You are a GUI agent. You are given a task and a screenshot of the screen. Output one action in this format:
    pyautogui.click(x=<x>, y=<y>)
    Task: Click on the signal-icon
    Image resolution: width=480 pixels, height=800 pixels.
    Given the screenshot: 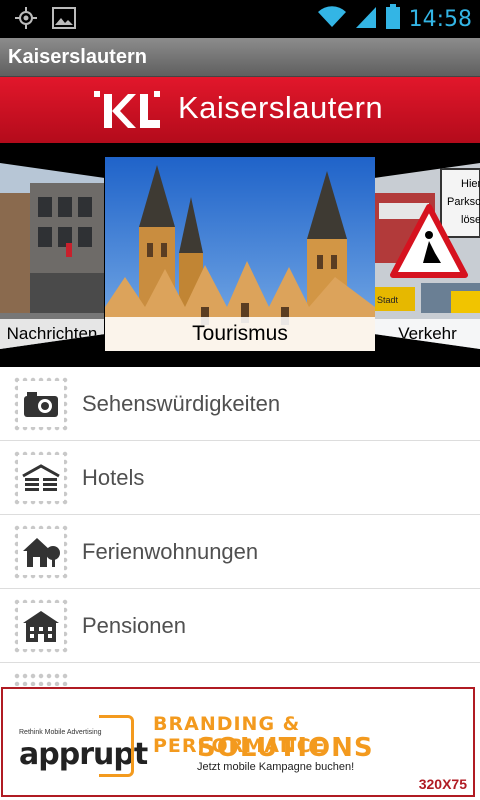 What is the action you would take?
    pyautogui.click(x=366, y=19)
    